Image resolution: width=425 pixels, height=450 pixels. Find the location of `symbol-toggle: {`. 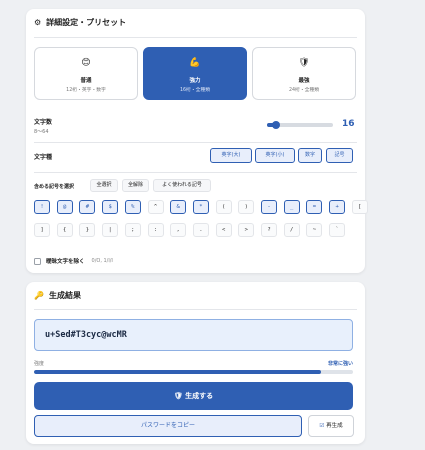

symbol-toggle: { is located at coordinates (64, 230).